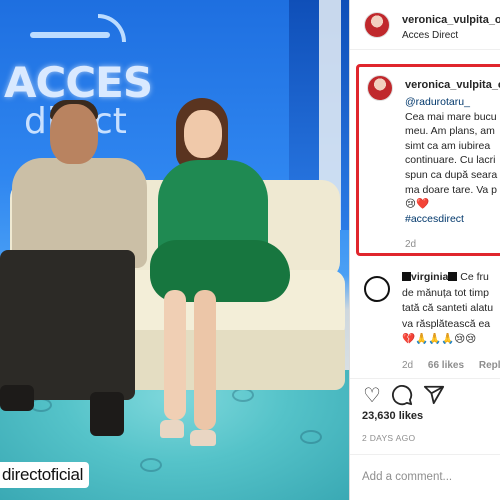 This screenshot has height=500, width=500. Describe the element at coordinates (445, 292) in the screenshot. I see `comment-line: de mănuța tot timp` at that location.